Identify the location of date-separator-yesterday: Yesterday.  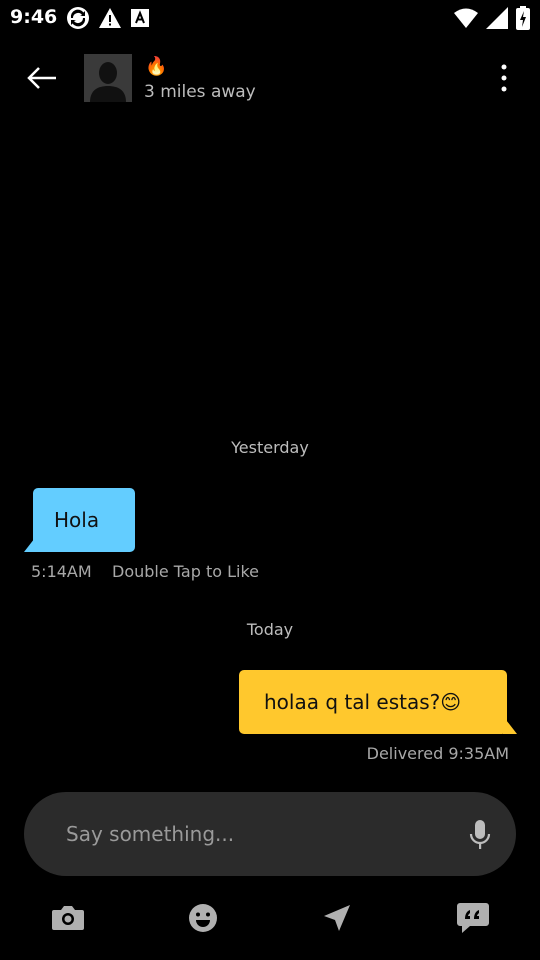
(270, 447).